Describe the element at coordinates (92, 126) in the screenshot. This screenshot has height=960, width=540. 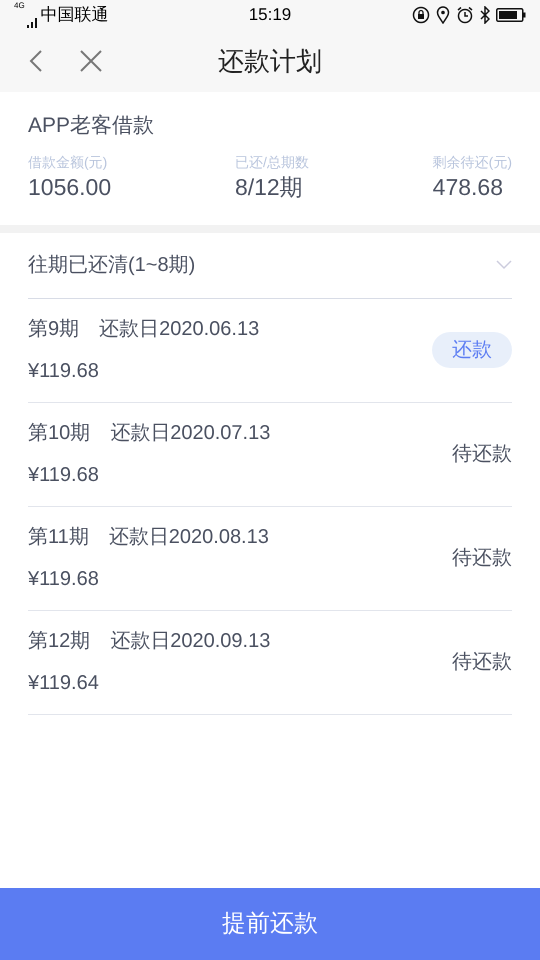
I see `loan-name: APP老客借款` at that location.